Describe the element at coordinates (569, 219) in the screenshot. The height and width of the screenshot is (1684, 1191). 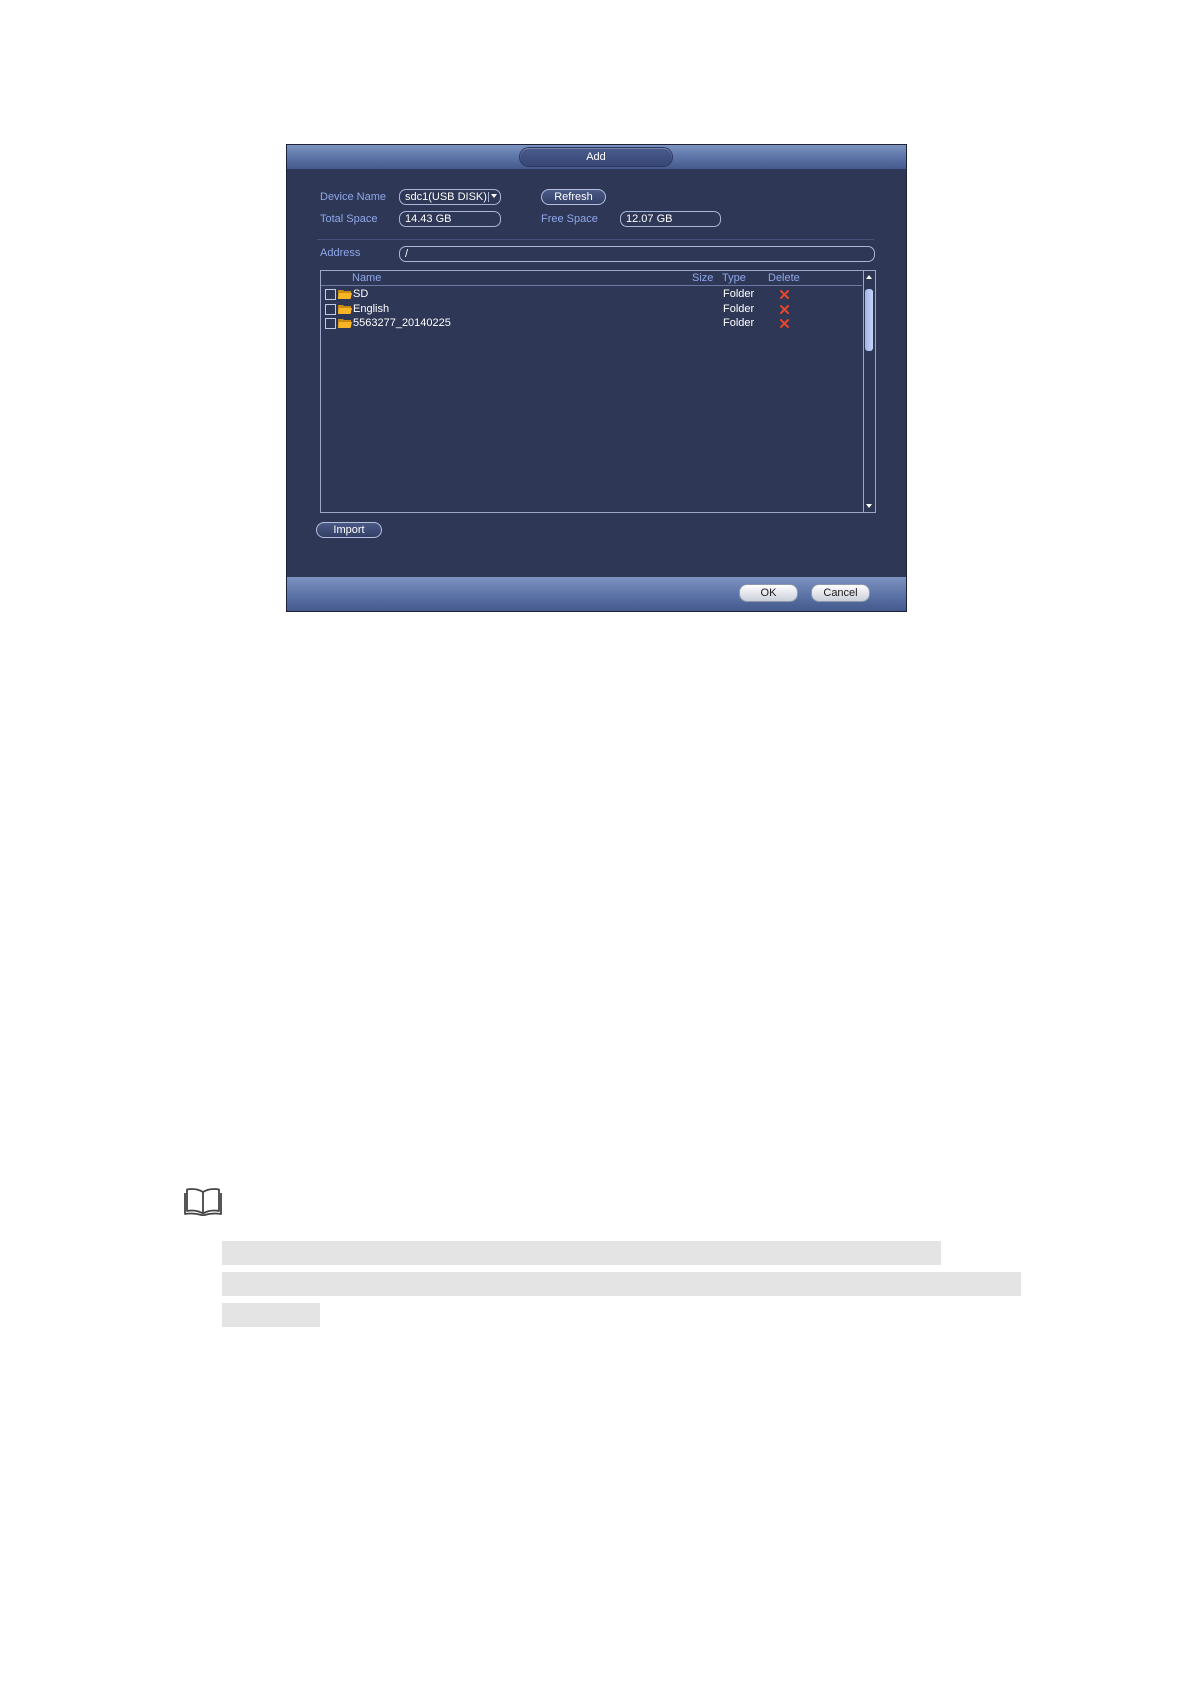
I see `free-space-label: Free Space` at that location.